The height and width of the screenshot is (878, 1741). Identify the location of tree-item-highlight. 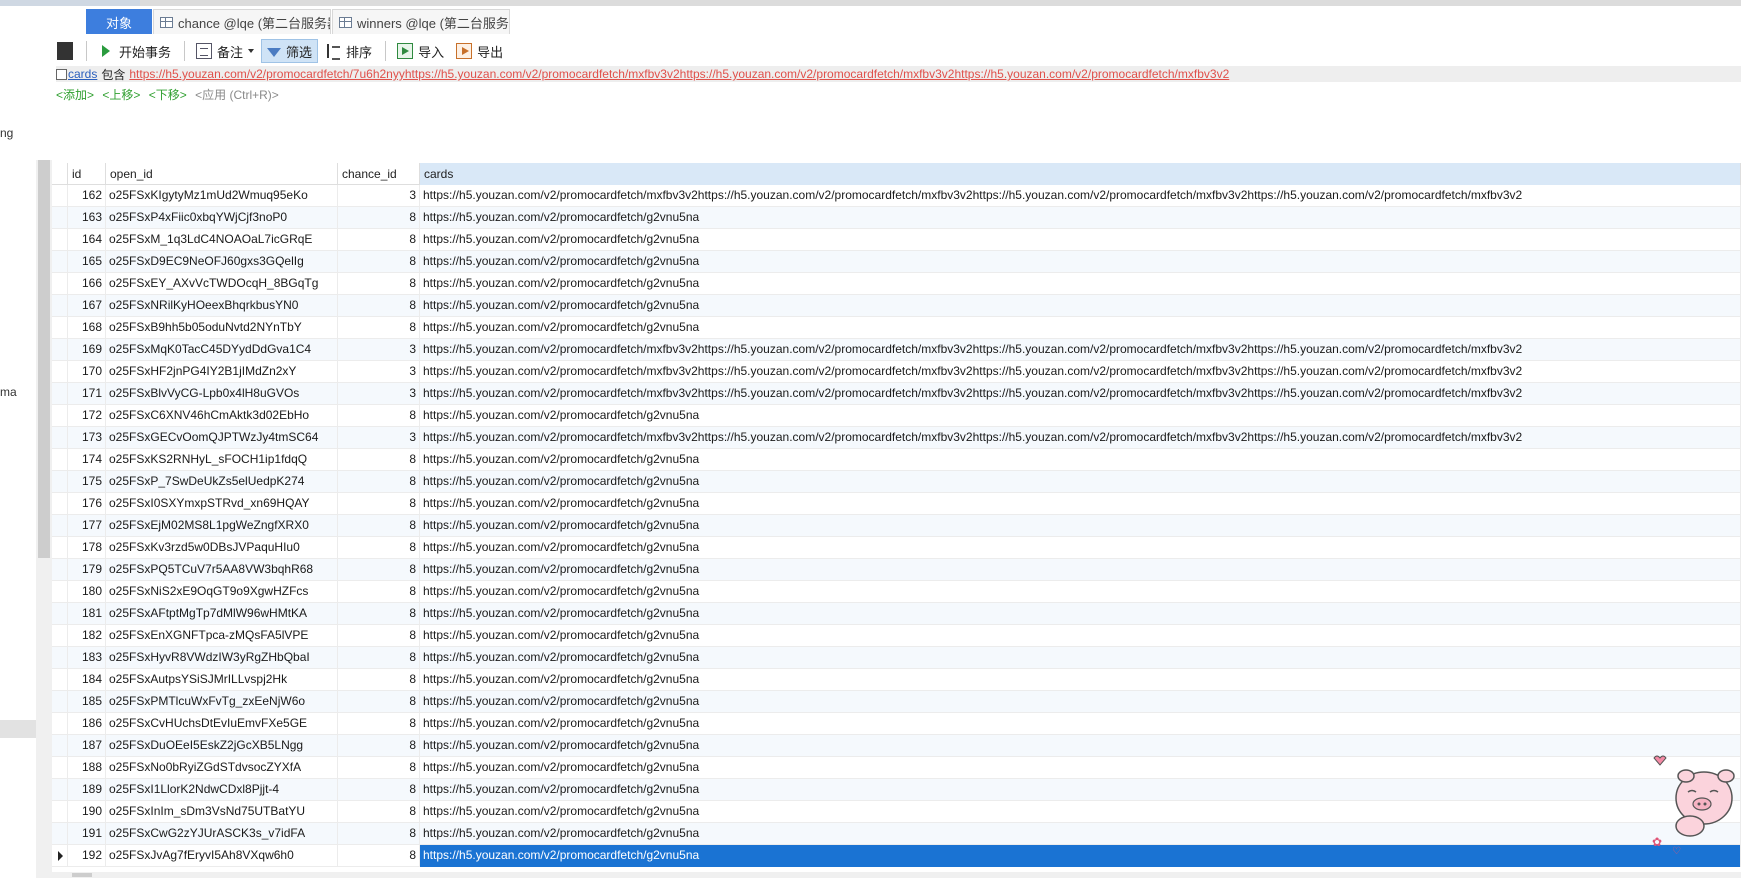
(18, 729).